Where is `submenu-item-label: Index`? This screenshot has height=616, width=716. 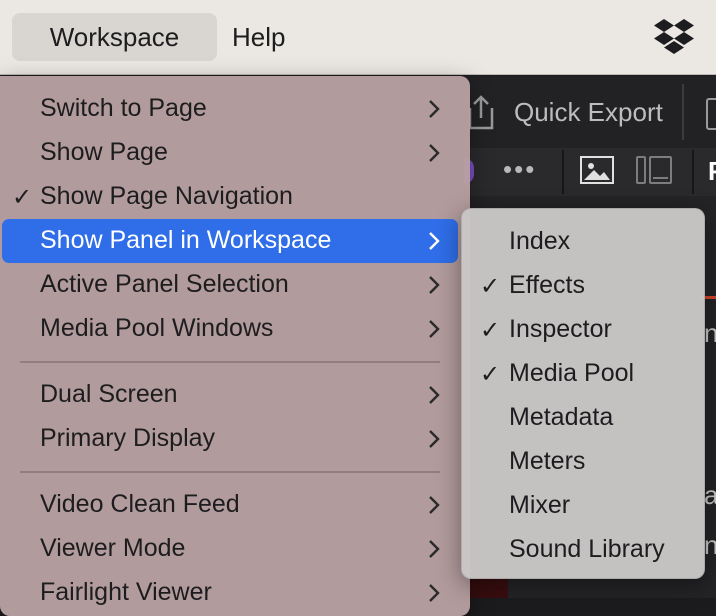
submenu-item-label: Index is located at coordinates (540, 241).